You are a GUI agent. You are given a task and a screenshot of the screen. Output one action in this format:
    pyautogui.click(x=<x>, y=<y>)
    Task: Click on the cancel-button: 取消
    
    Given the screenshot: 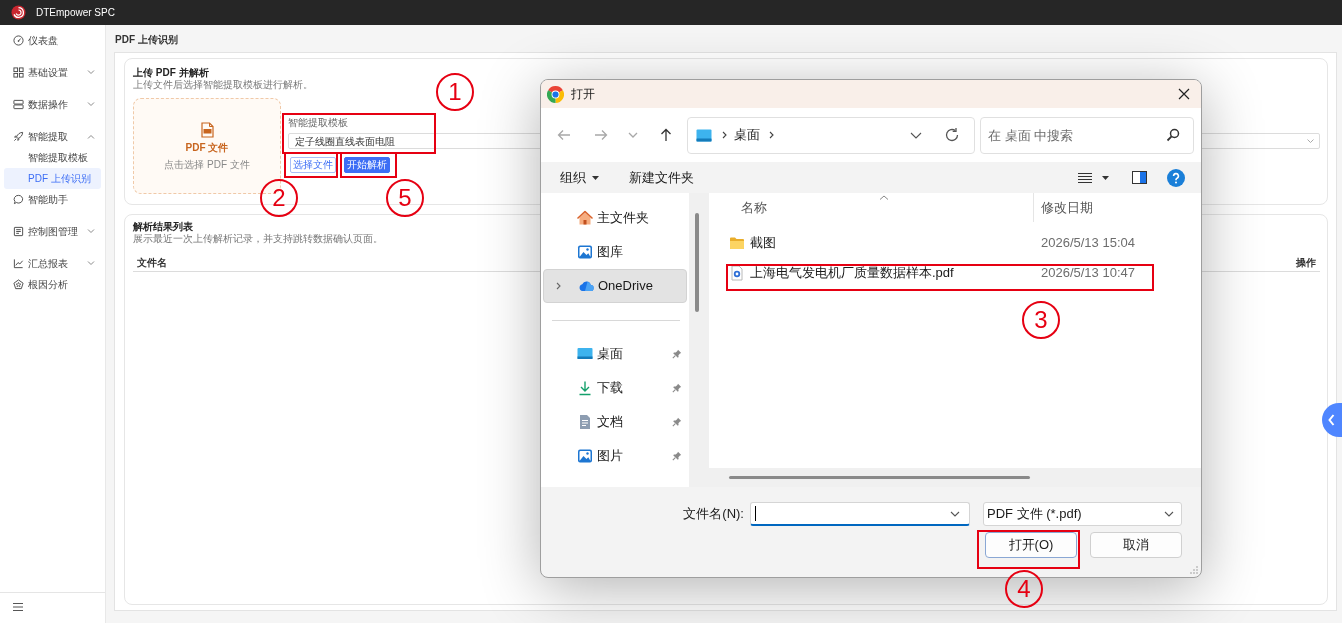 What is the action you would take?
    pyautogui.click(x=1136, y=545)
    